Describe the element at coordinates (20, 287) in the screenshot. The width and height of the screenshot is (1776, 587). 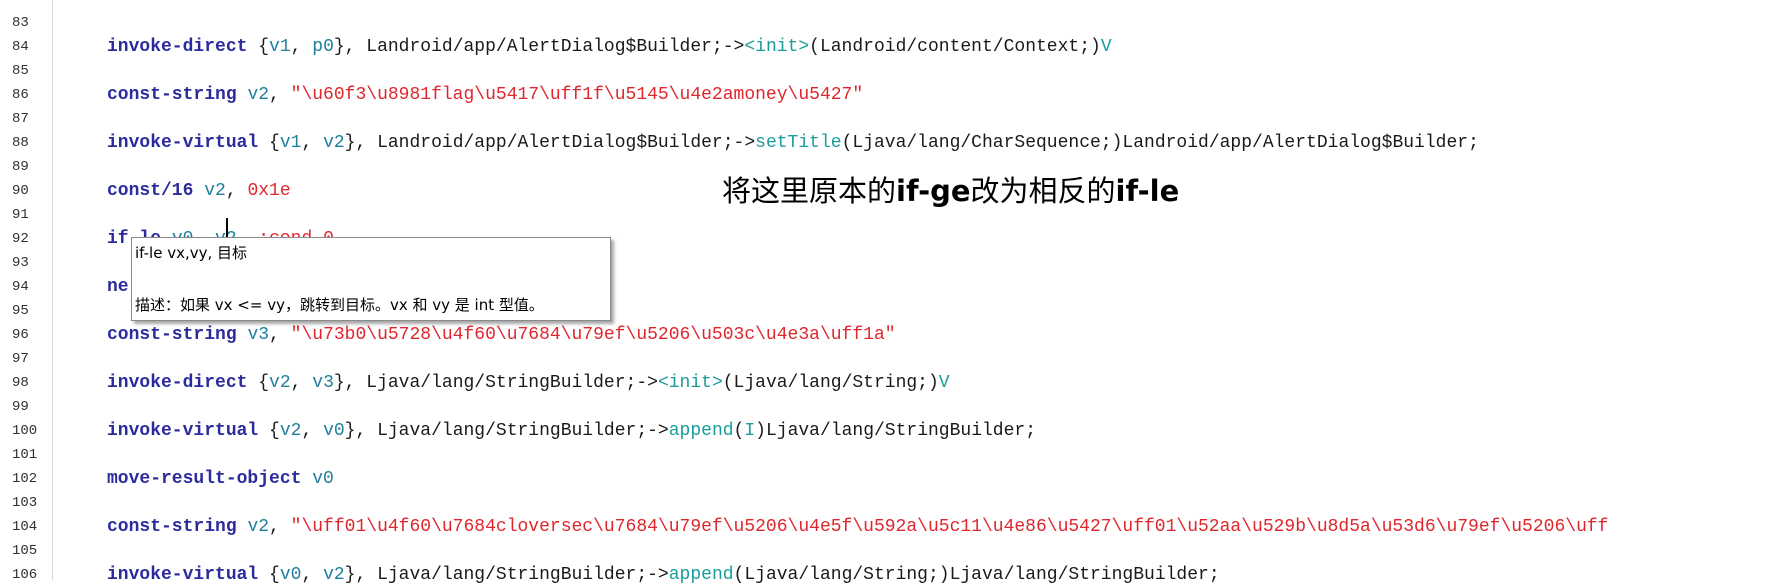
I see `line-number: 94` at that location.